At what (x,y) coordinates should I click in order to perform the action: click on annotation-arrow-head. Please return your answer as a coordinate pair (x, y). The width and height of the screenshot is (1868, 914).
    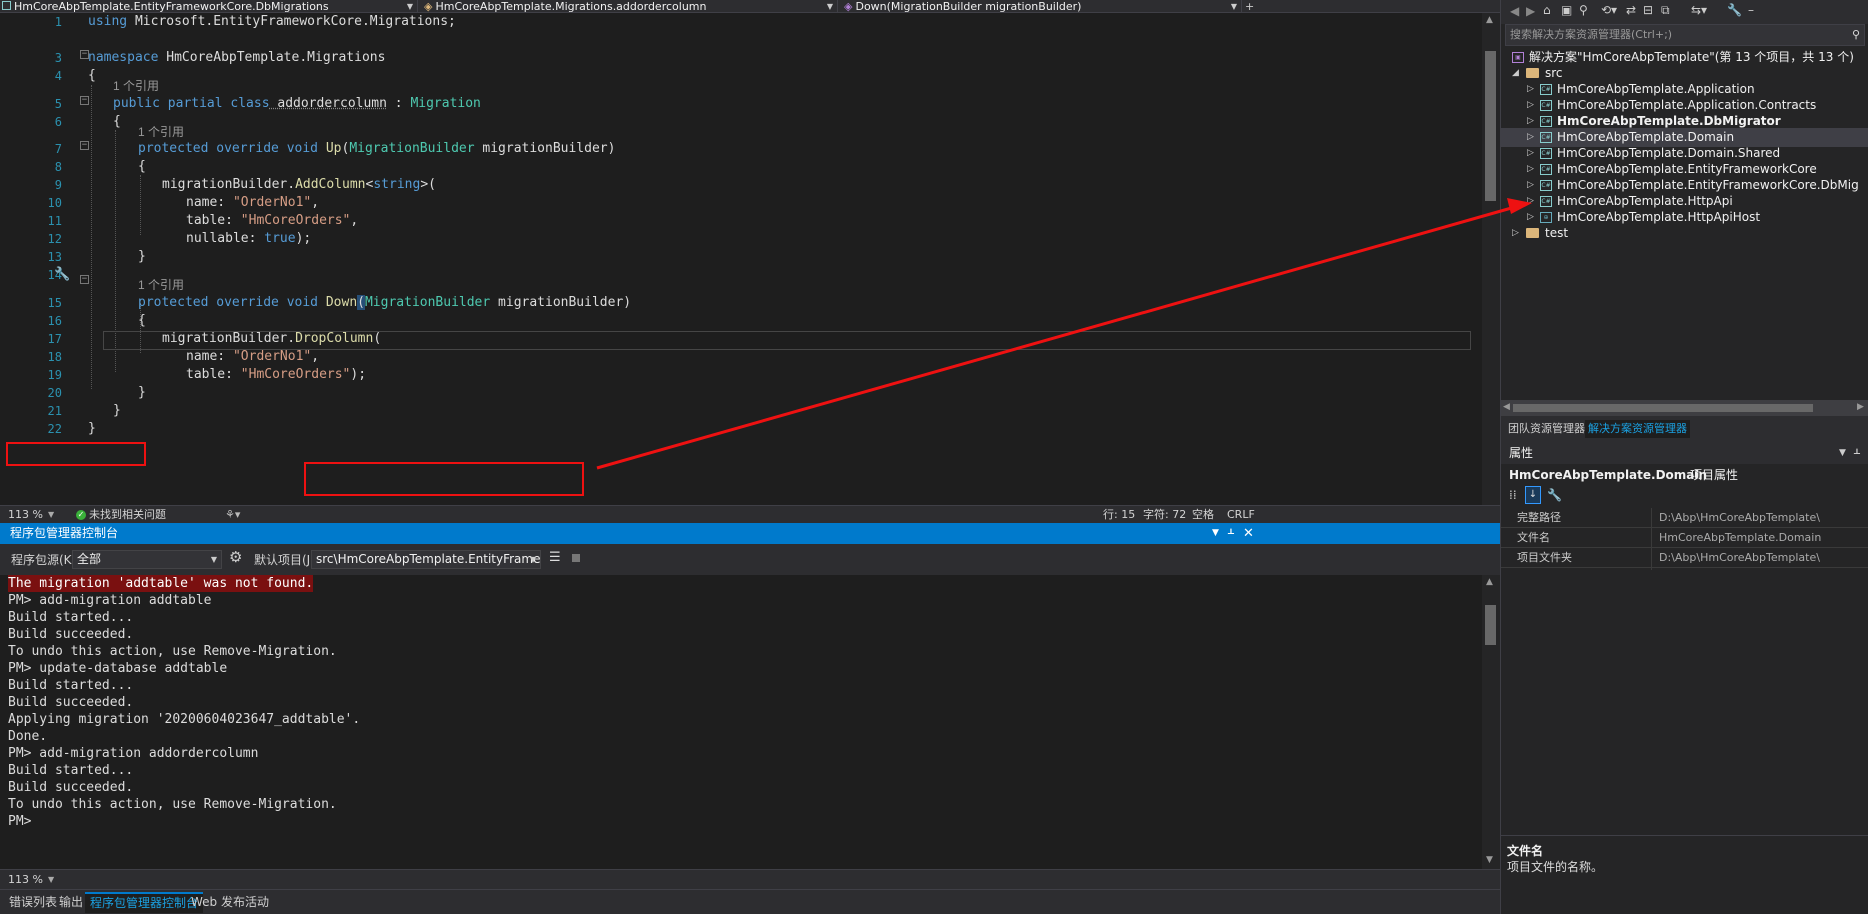
    Looking at the image, I should click on (1519, 206).